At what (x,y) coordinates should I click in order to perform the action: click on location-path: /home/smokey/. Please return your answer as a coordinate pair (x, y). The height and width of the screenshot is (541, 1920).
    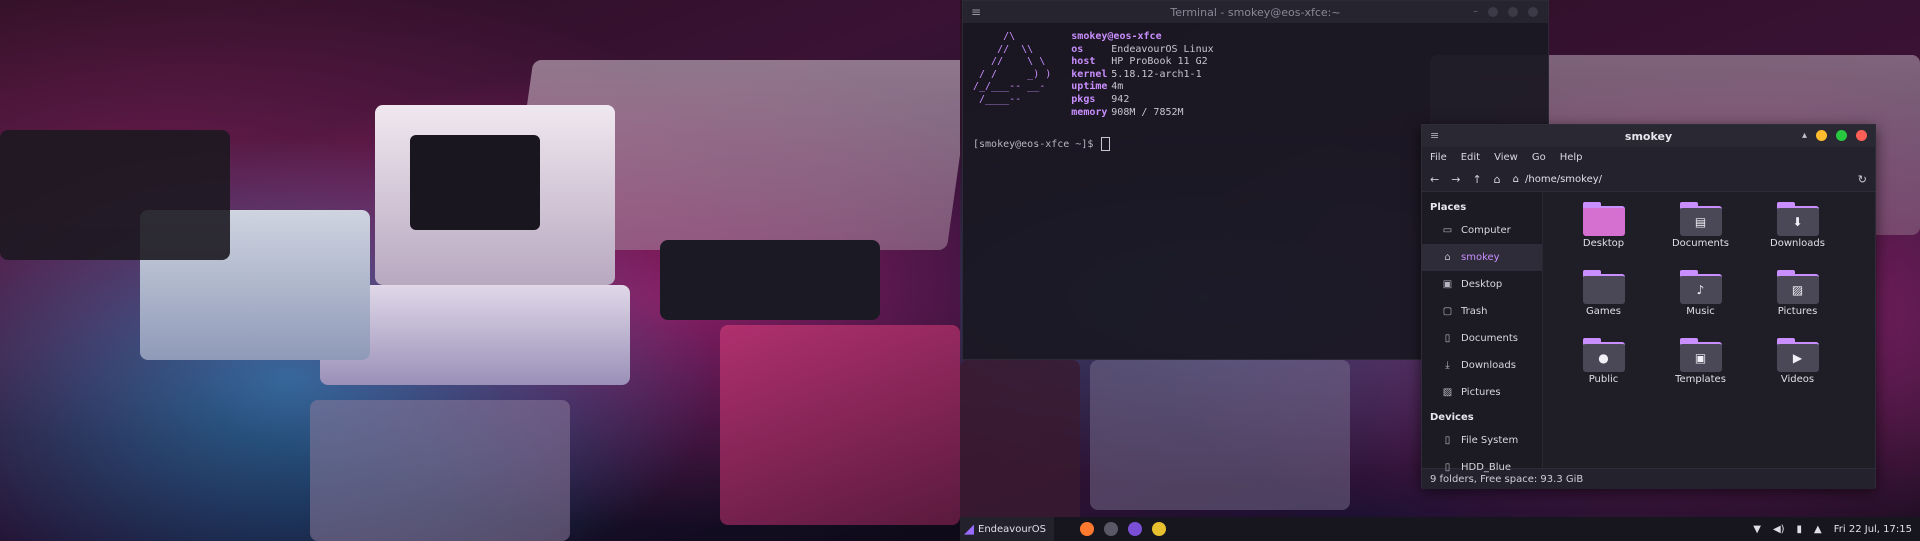
    Looking at the image, I should click on (1563, 179).